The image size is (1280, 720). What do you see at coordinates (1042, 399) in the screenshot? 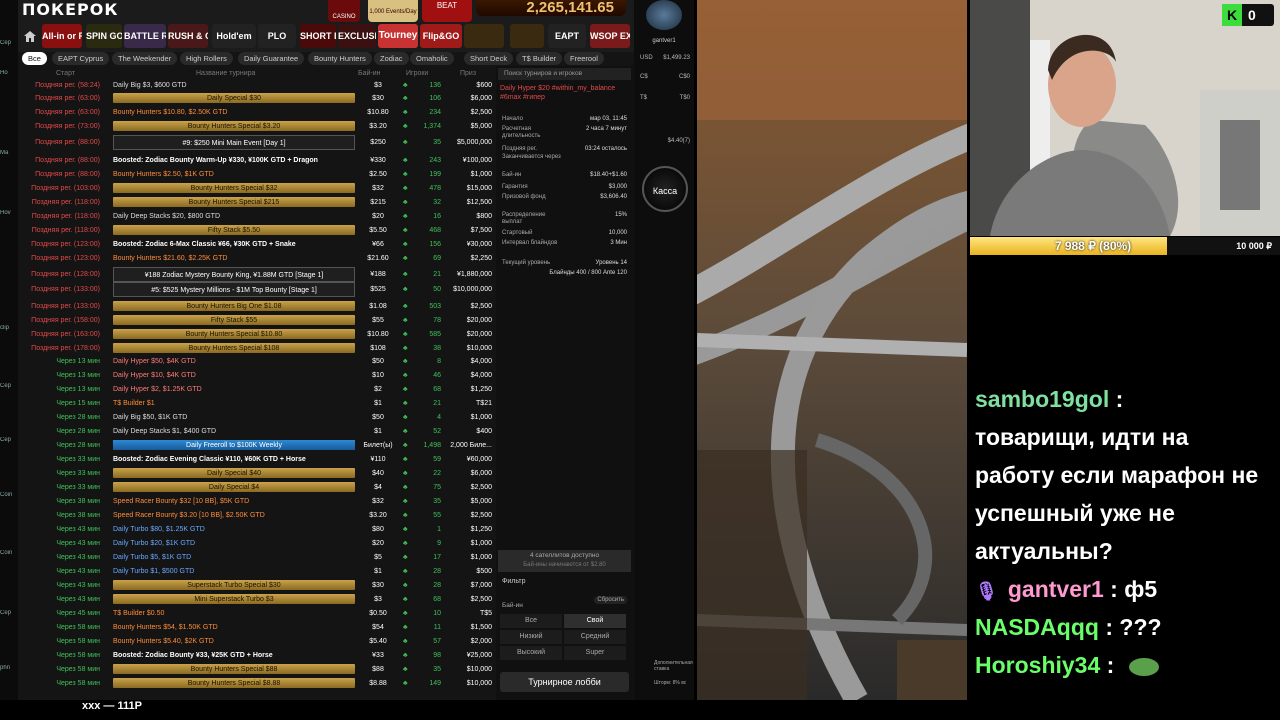
I see `chat-username: sambo19gol` at bounding box center [1042, 399].